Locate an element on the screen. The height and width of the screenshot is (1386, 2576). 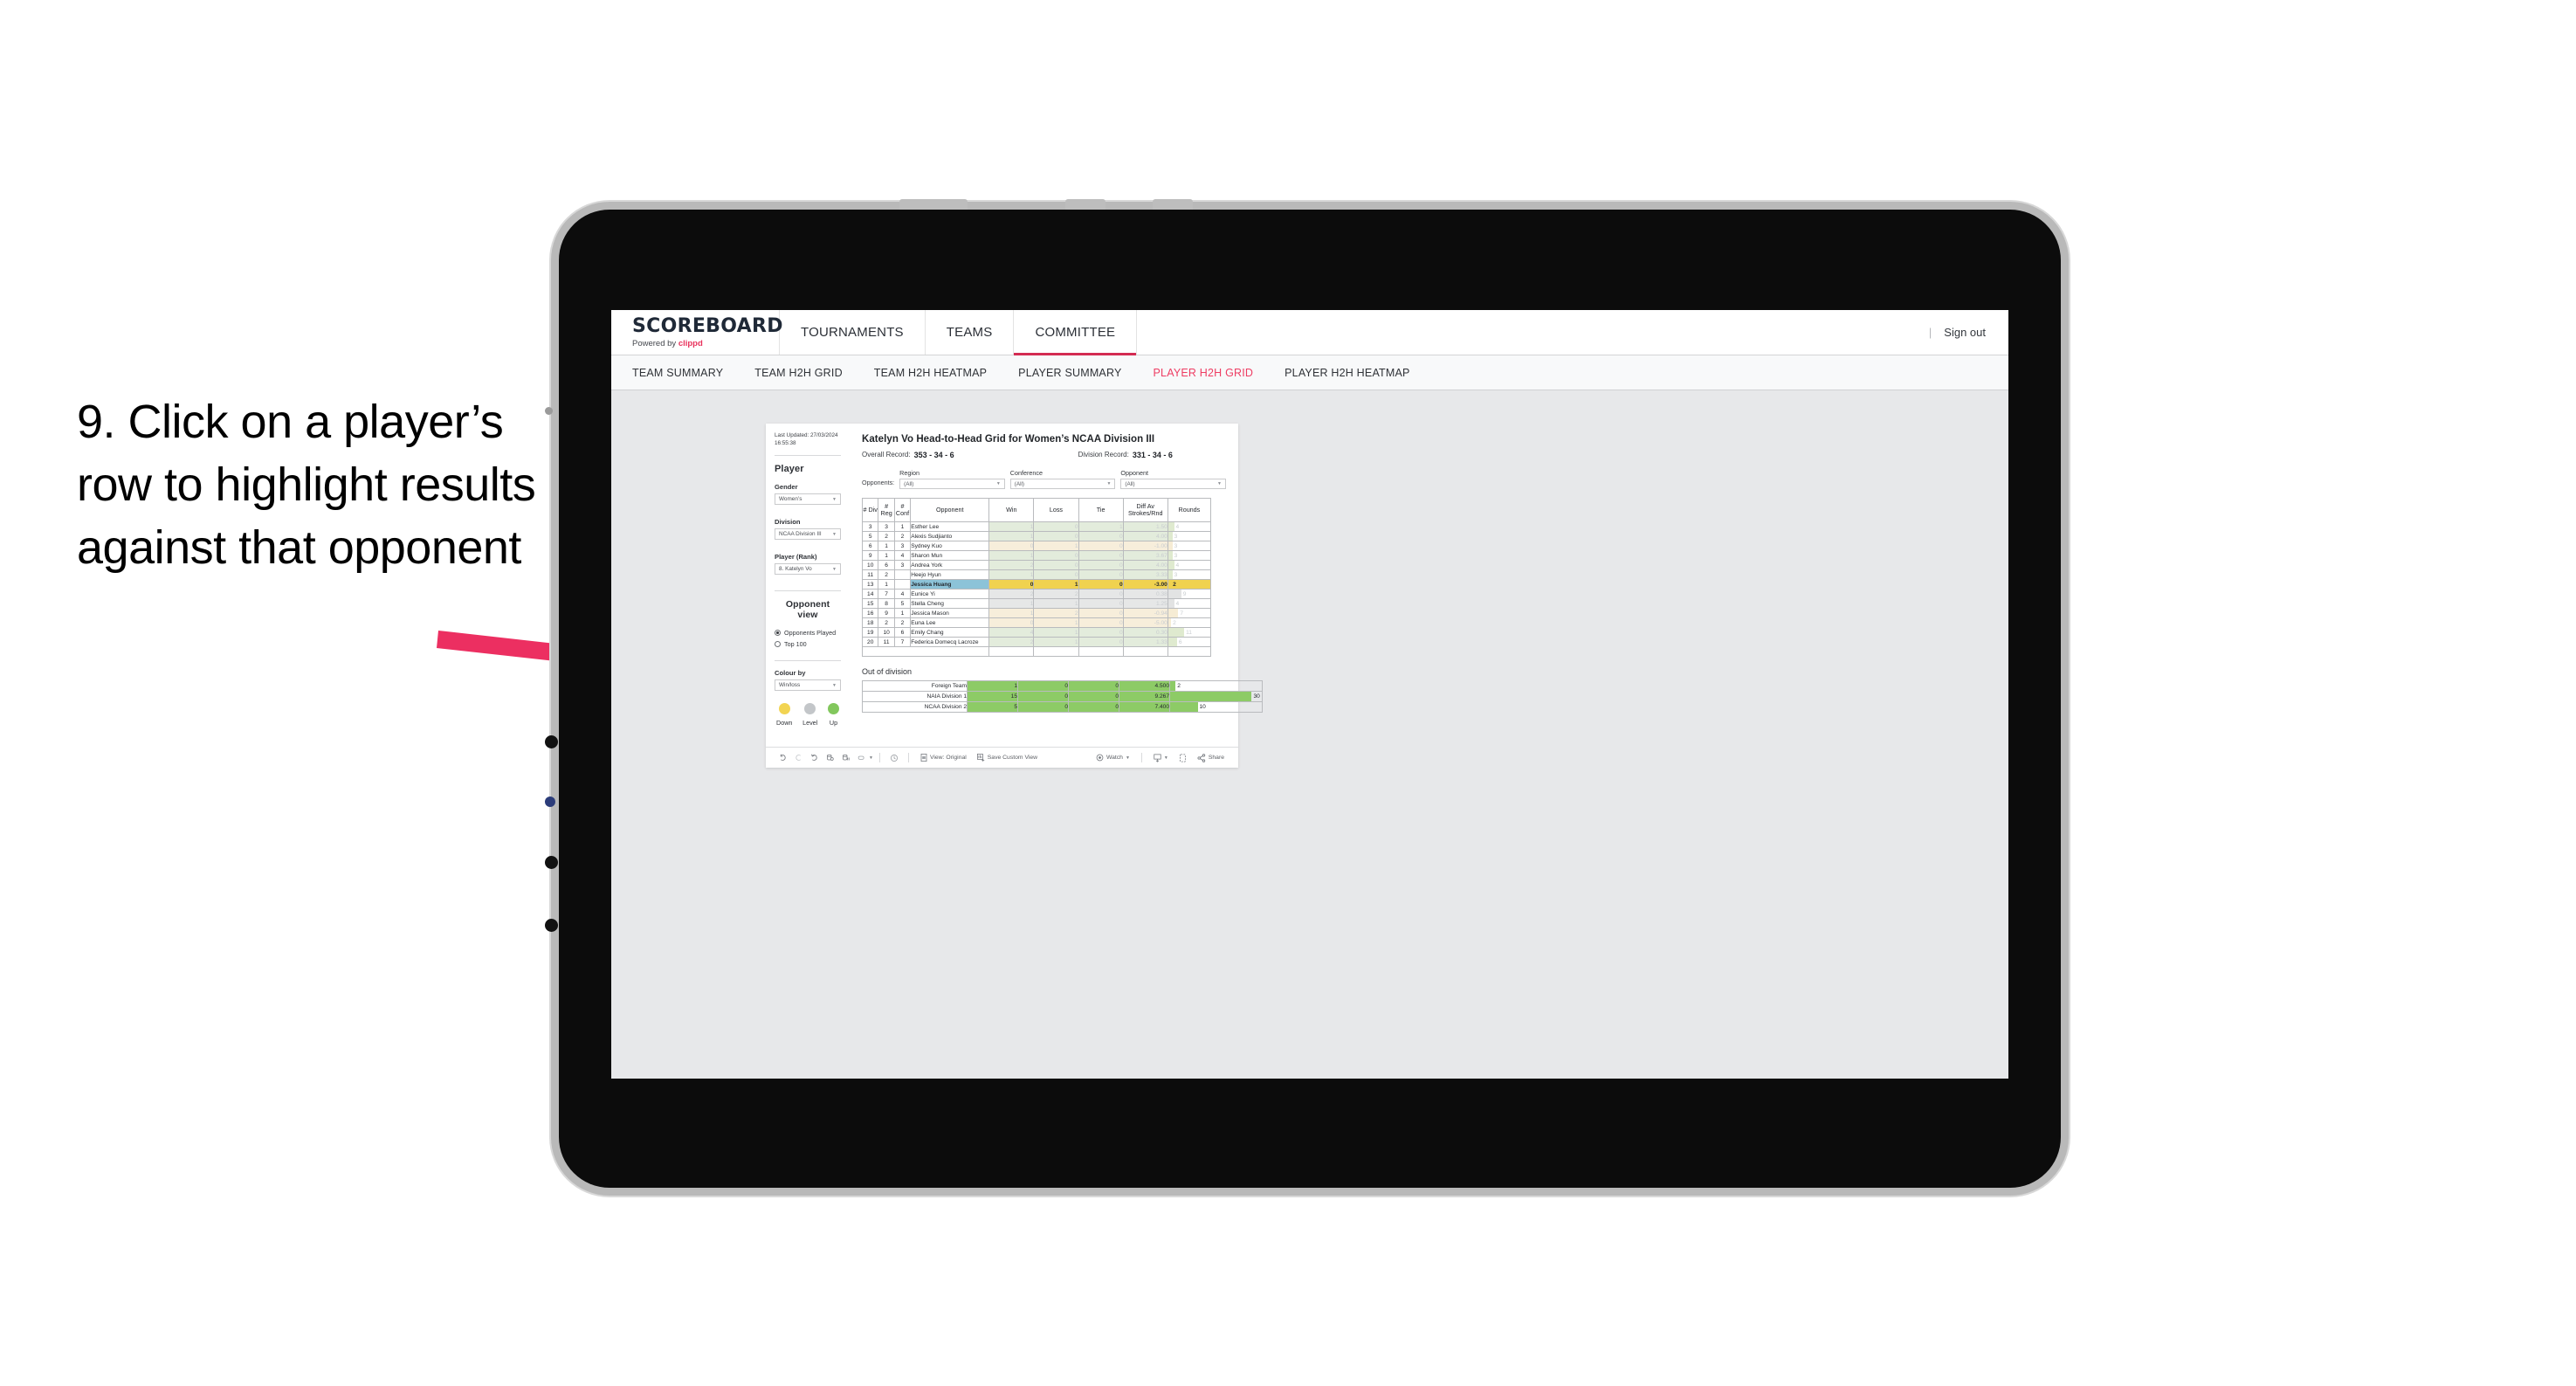
ood-win: 15 is located at coordinates (992, 696).